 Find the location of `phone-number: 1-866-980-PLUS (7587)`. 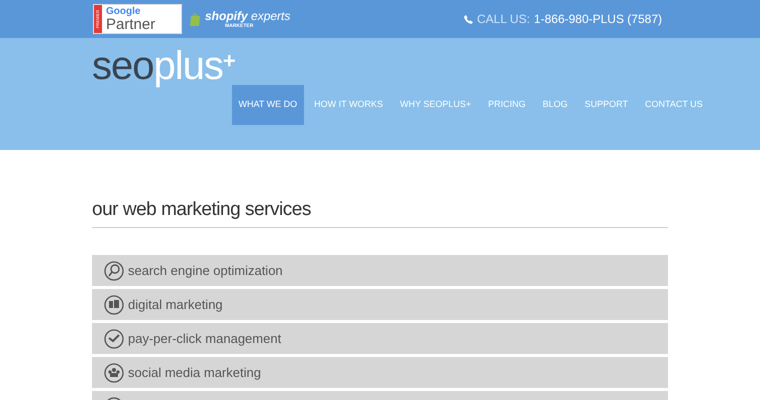

phone-number: 1-866-980-PLUS (7587) is located at coordinates (598, 19).